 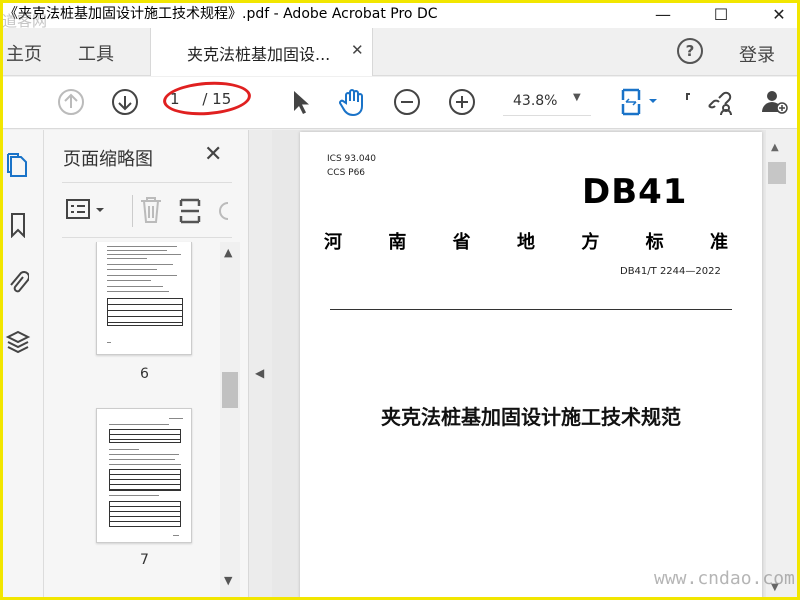 I want to click on minimize-button: —, so click(x=663, y=14).